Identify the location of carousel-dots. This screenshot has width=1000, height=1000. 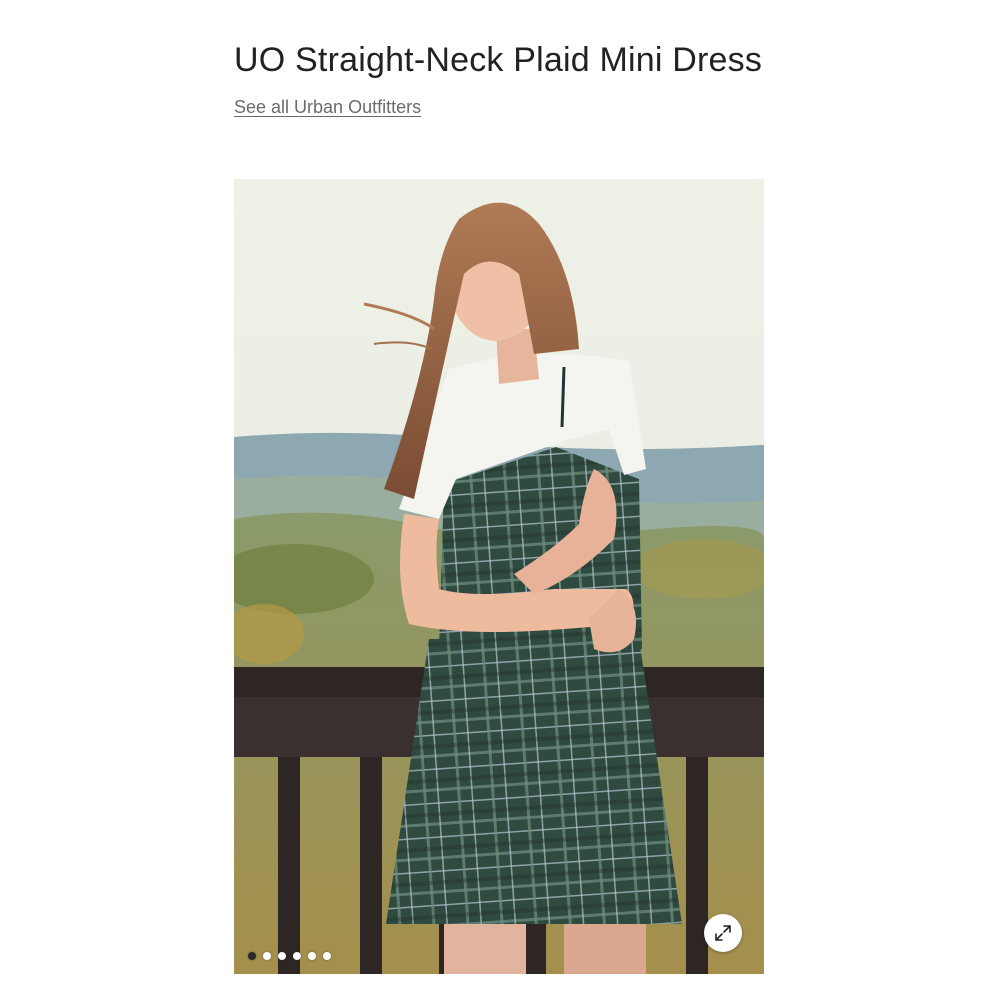
(289, 956).